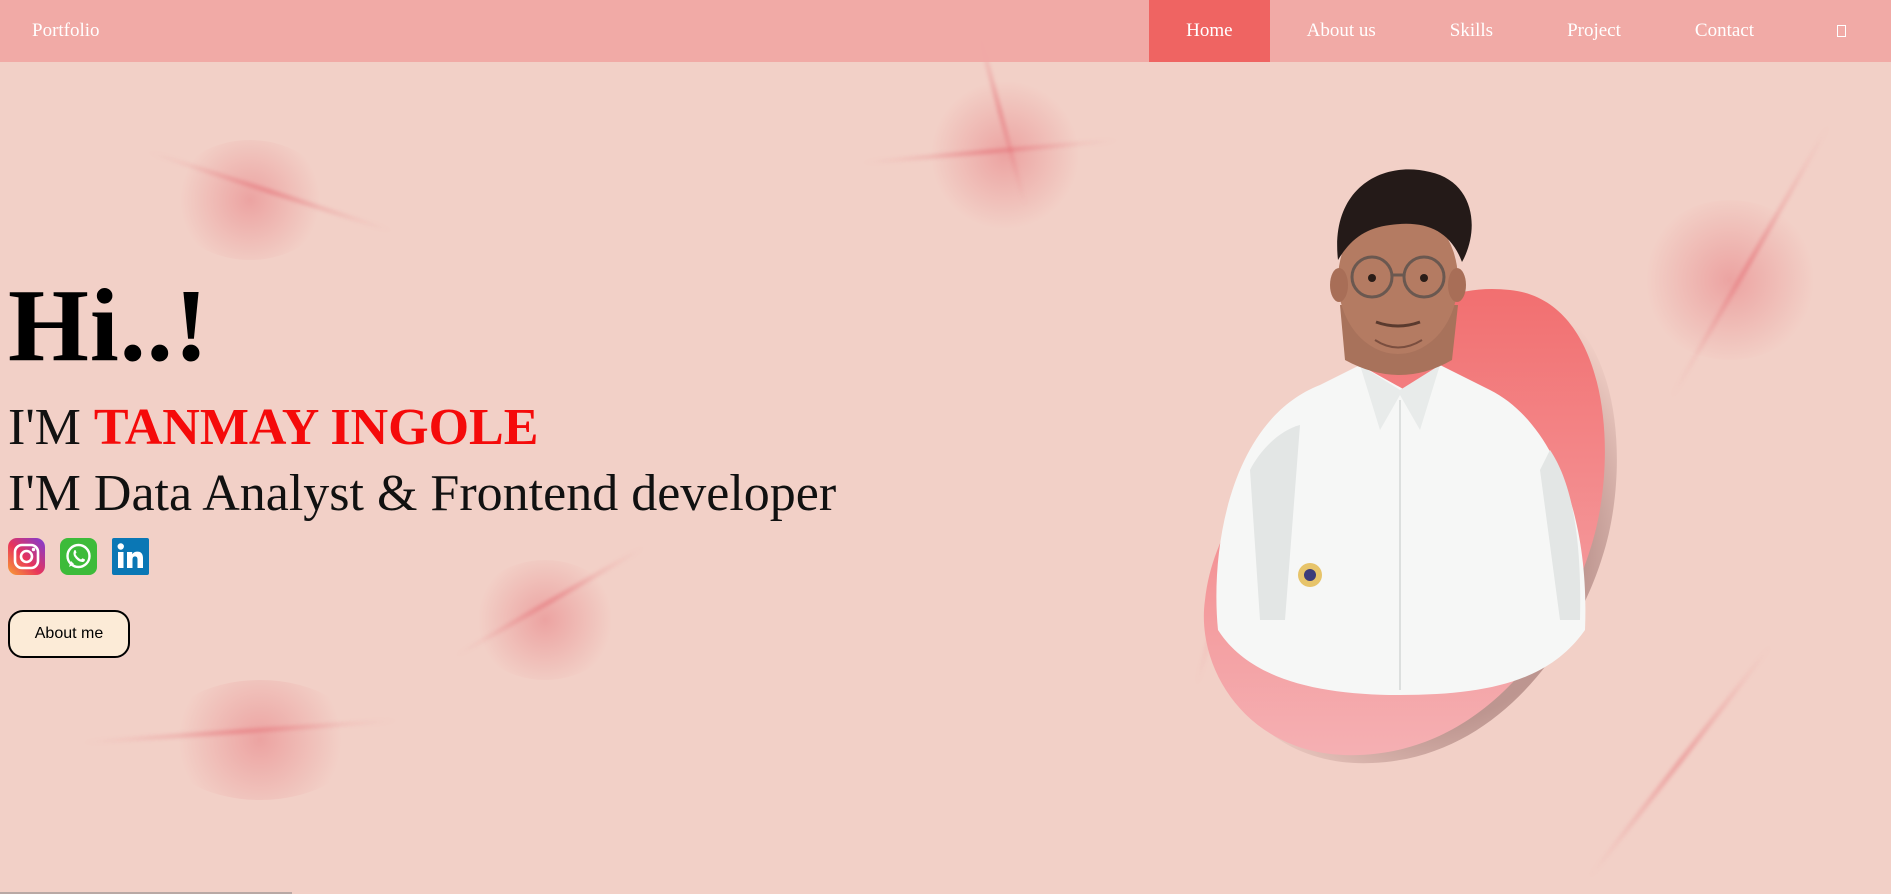  Describe the element at coordinates (1841, 31) in the screenshot. I see `menu-icon` at that location.